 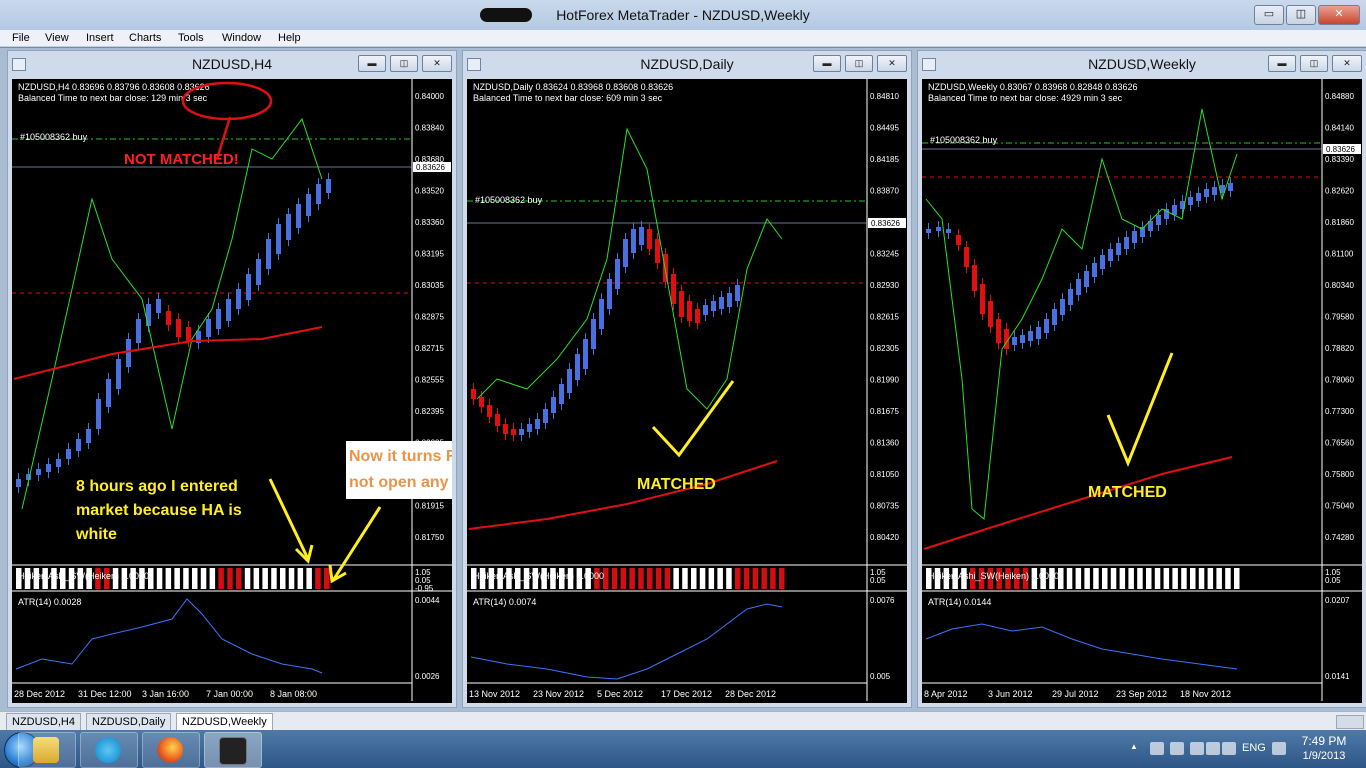 What do you see at coordinates (1324, 756) in the screenshot?
I see `clock-date: 1/9/2013` at bounding box center [1324, 756].